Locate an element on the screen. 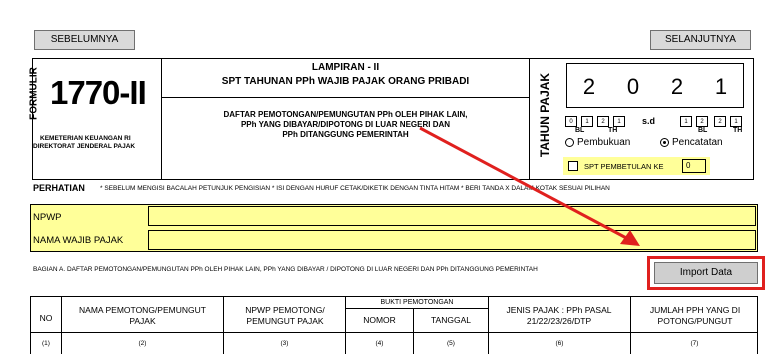 This screenshot has height=354, width=768. col-number-4: (4) is located at coordinates (379, 343).